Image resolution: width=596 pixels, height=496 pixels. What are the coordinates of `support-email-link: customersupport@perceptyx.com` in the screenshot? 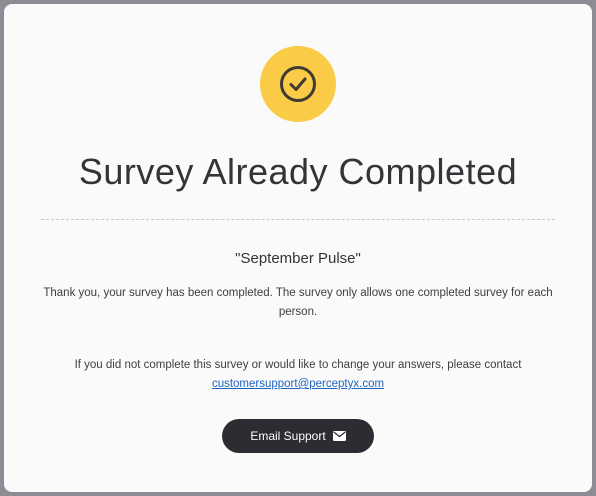 It's located at (298, 384).